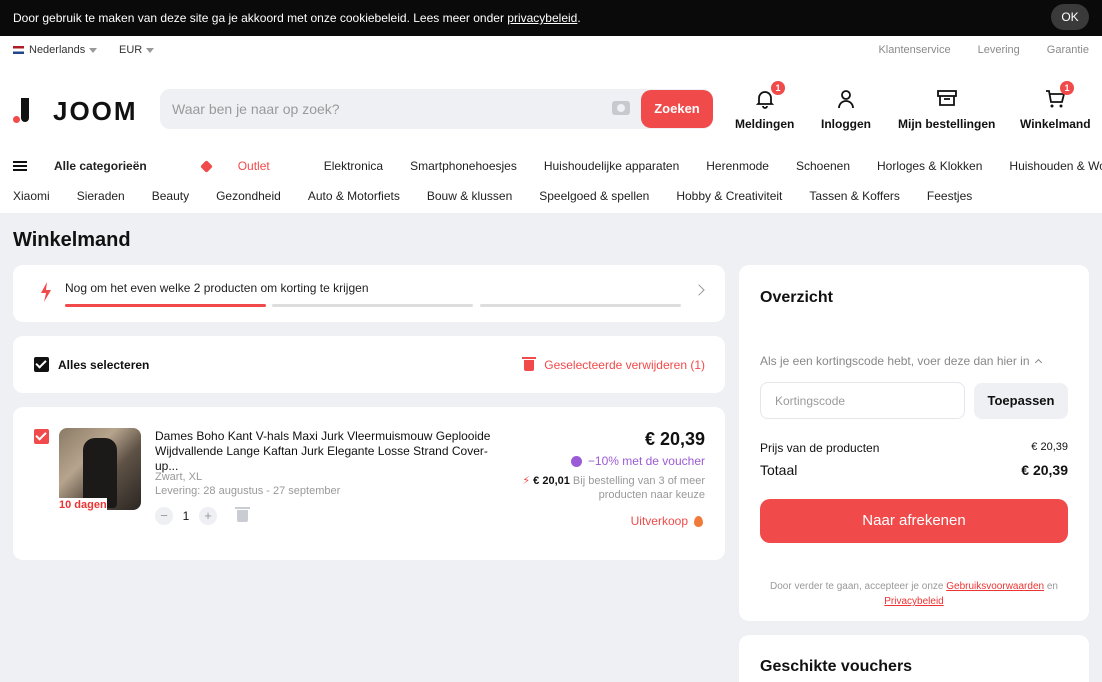 The image size is (1102, 682). Describe the element at coordinates (463, 166) in the screenshot. I see `nav-item: Smartphonehoesjes` at that location.